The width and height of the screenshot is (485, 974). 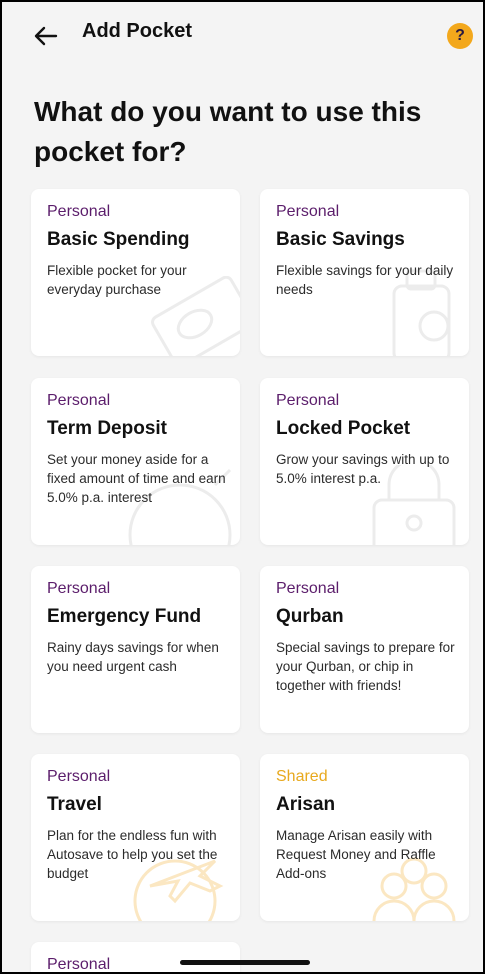 I want to click on card-title: Basic Savings, so click(x=340, y=239).